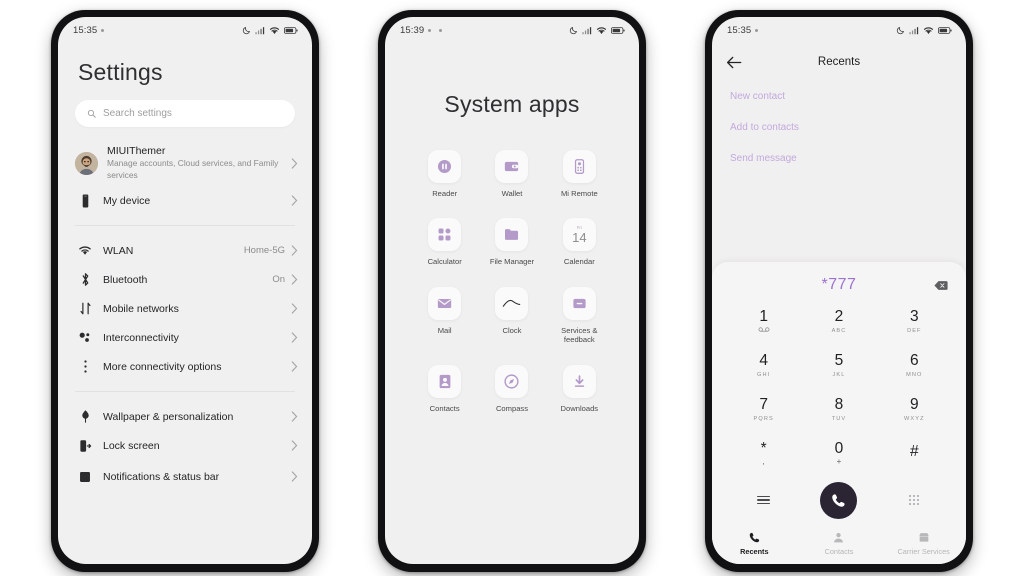 This screenshot has height=576, width=1024. Describe the element at coordinates (85, 477) in the screenshot. I see `notifications-icon` at that location.